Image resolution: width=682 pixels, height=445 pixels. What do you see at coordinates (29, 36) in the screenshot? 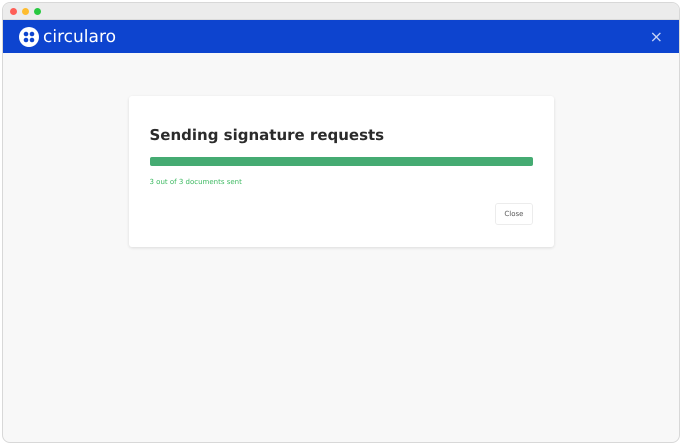
I see `logo-icon` at bounding box center [29, 36].